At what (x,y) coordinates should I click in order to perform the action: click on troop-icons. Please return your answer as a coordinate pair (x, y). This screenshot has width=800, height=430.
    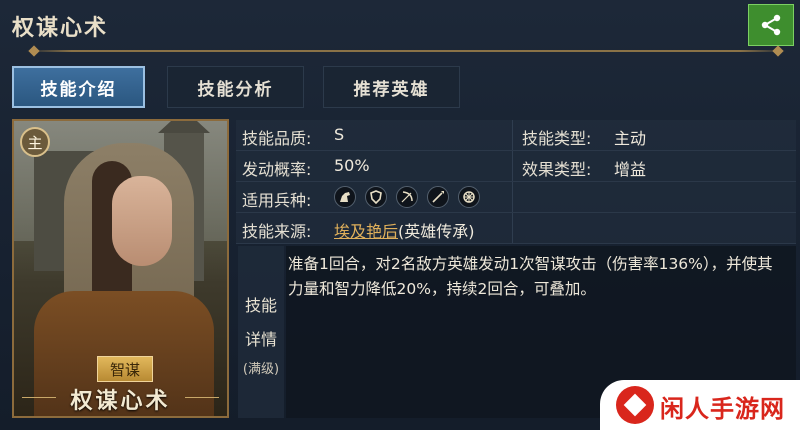
    Looking at the image, I should click on (407, 197).